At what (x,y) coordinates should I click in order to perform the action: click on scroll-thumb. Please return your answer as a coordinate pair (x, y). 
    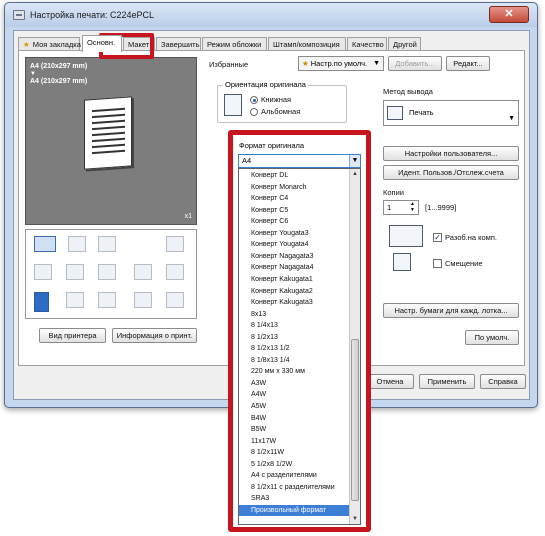
    Looking at the image, I should click on (355, 420).